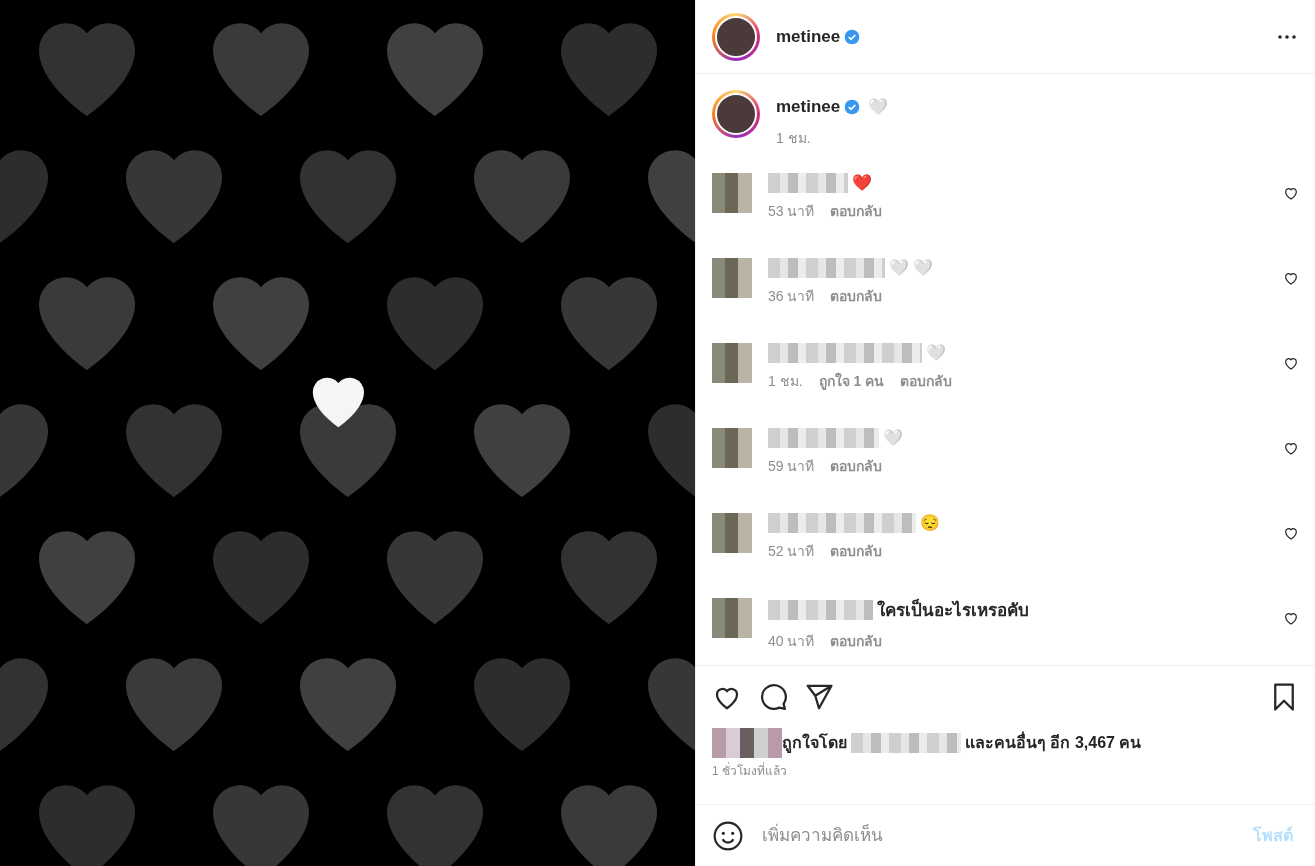  I want to click on comment-text: ใครเป็นอะไรเหรอคับ, so click(953, 609).